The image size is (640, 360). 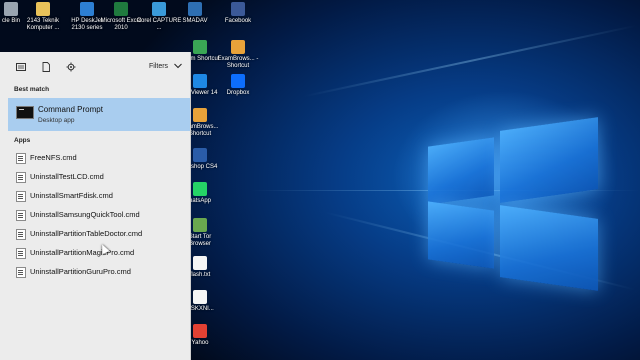 I want to click on desktop-icon-label: SMADAV, so click(x=195, y=21).